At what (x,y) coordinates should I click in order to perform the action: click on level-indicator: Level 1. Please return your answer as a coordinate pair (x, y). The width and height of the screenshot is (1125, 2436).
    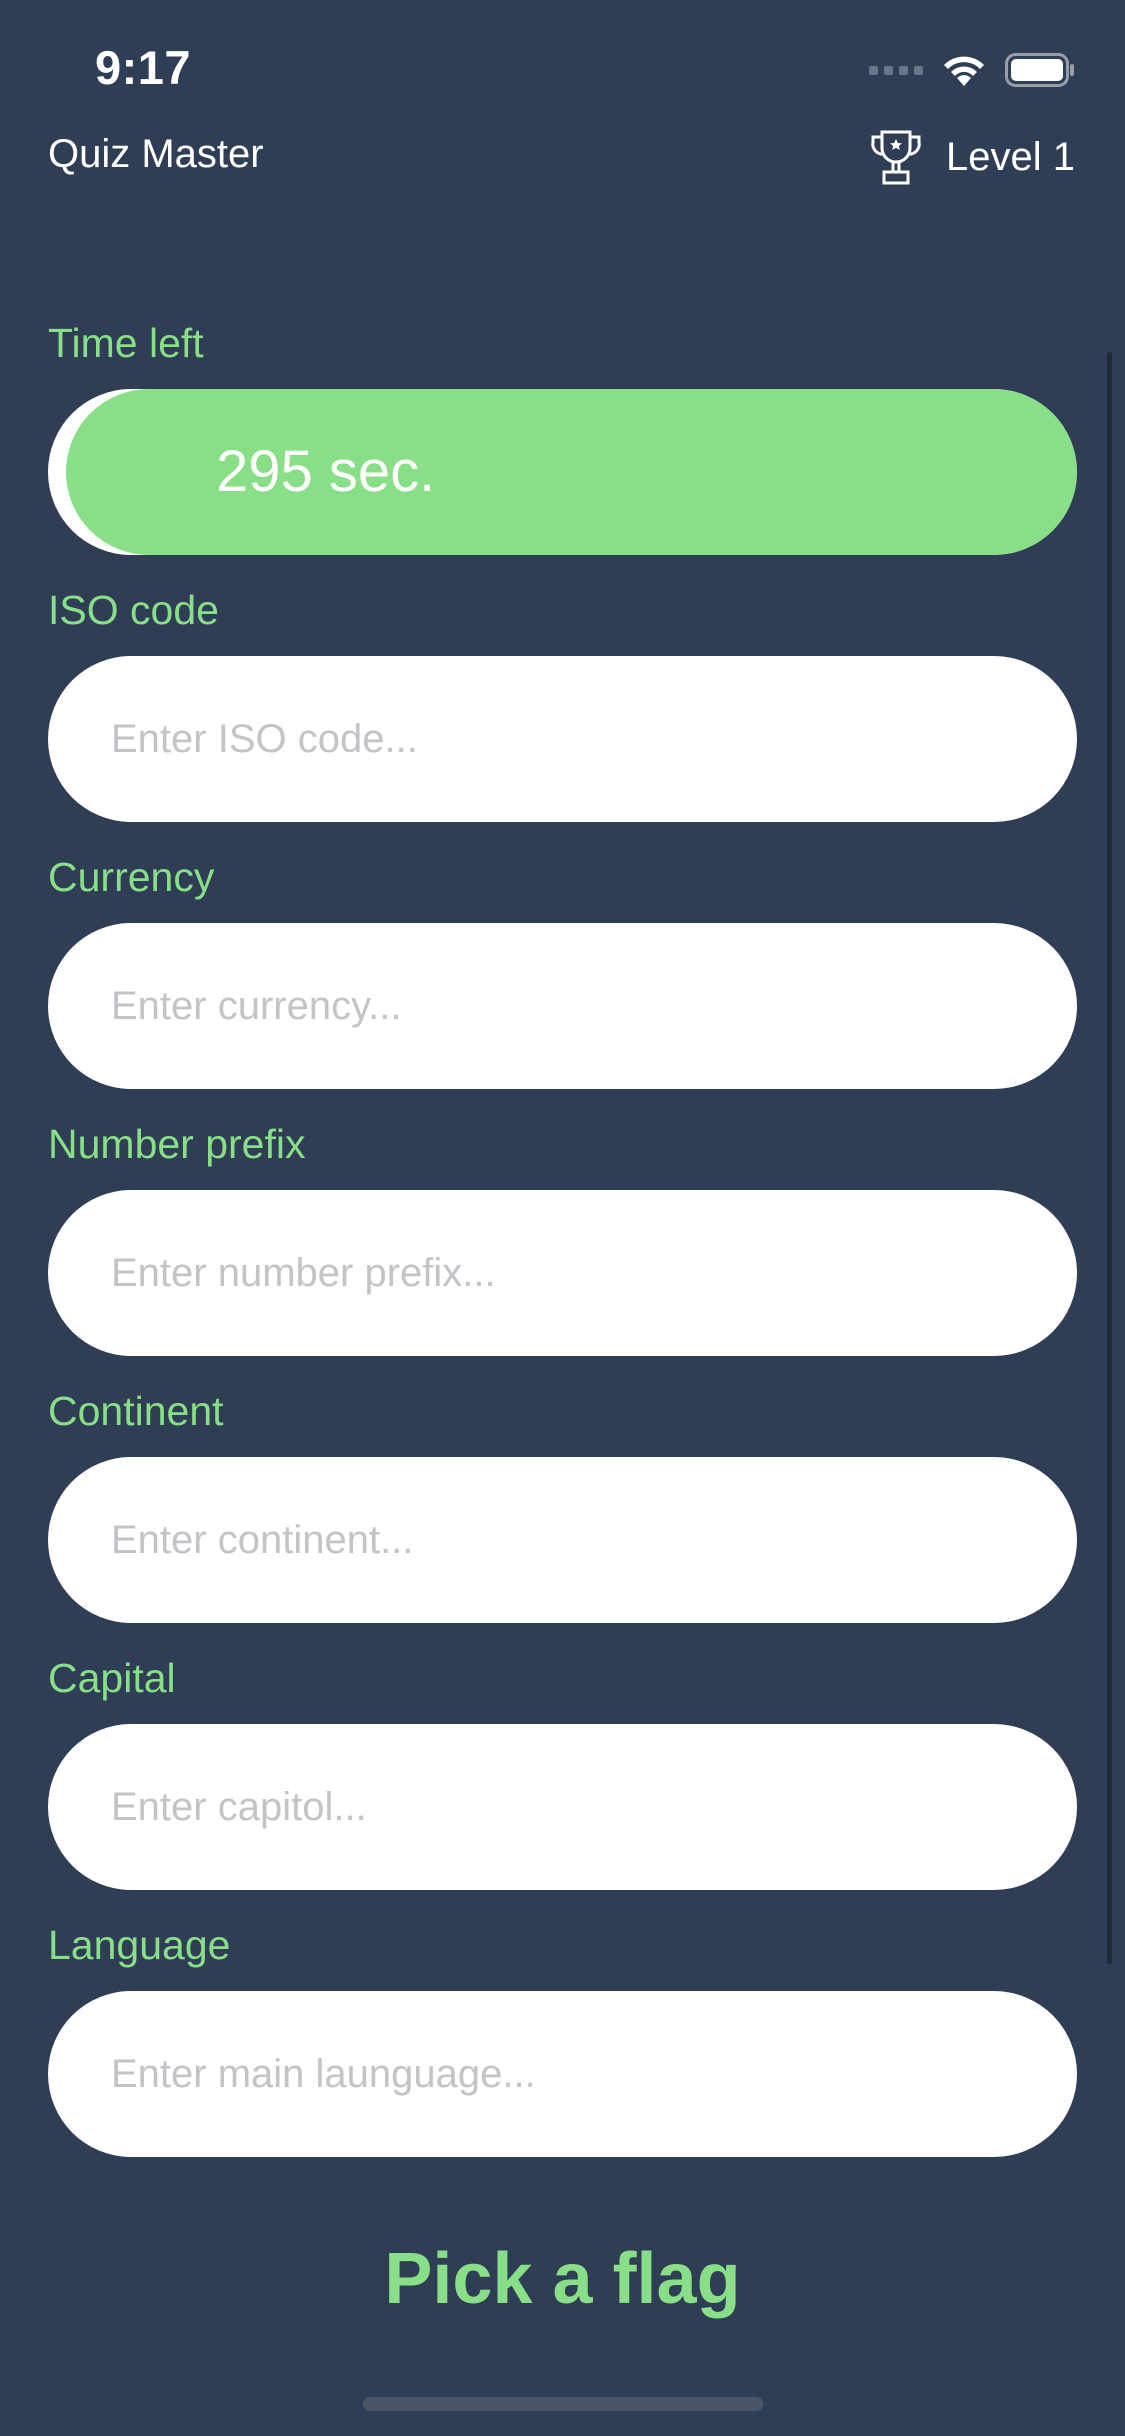
    Looking at the image, I should click on (971, 157).